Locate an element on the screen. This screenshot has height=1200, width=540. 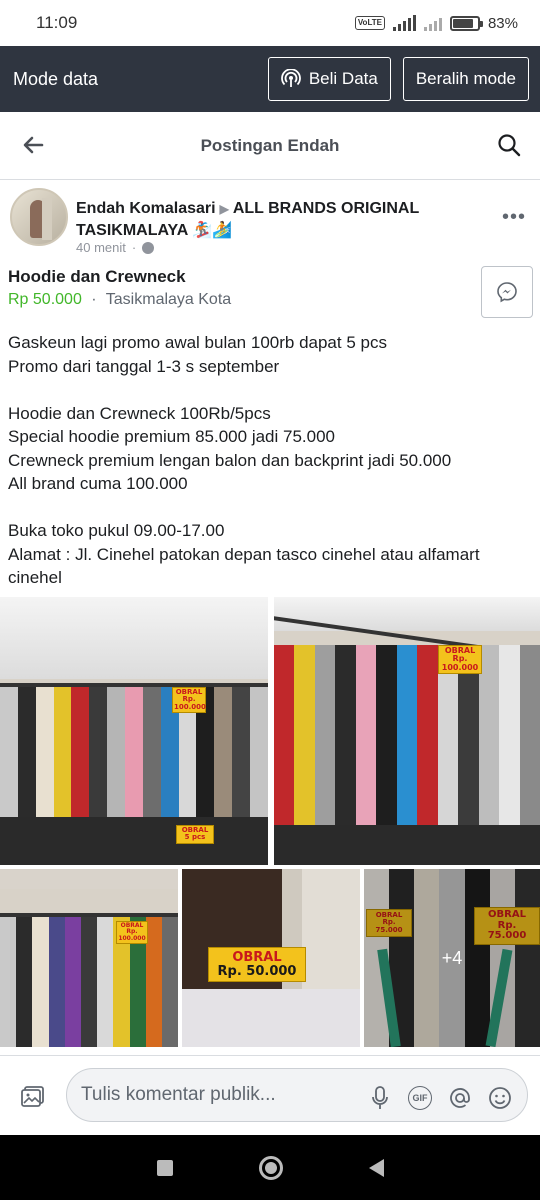
post-time: 40 menit is located at coordinates (101, 247).